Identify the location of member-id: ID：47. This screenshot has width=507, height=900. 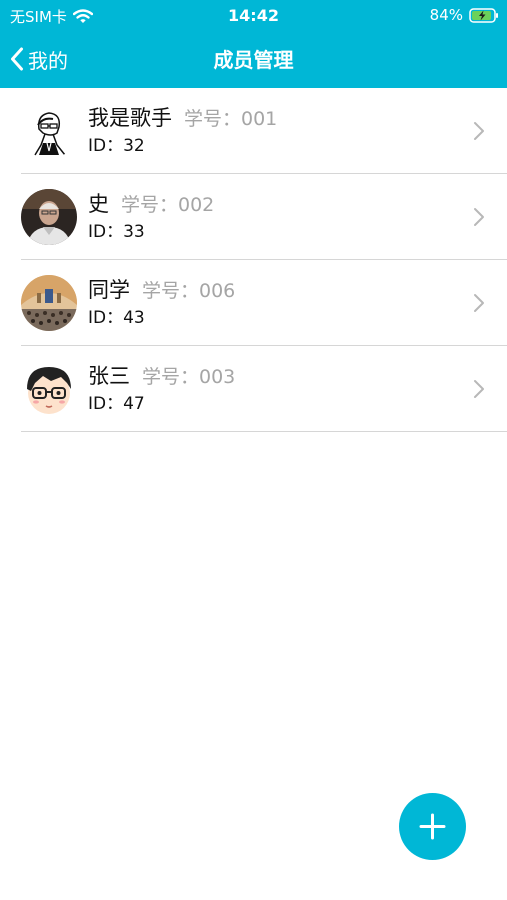
(116, 404).